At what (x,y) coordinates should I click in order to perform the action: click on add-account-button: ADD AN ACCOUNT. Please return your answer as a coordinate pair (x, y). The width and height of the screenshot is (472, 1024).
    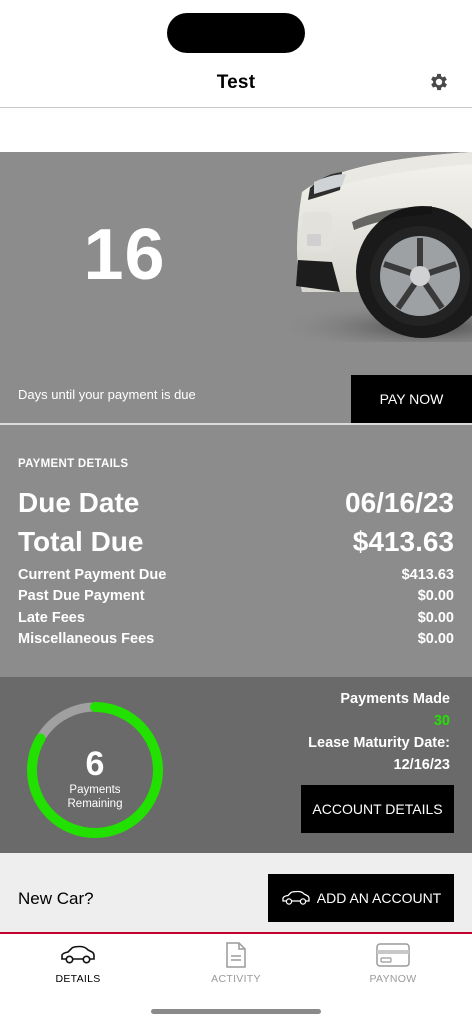
    Looking at the image, I should click on (361, 898).